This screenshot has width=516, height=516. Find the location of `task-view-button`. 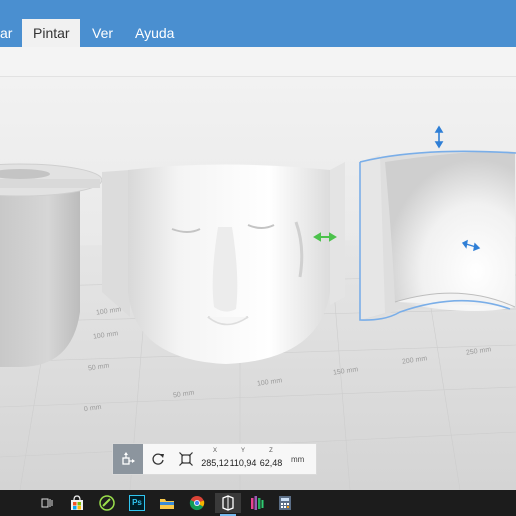

task-view-button is located at coordinates (47, 503).